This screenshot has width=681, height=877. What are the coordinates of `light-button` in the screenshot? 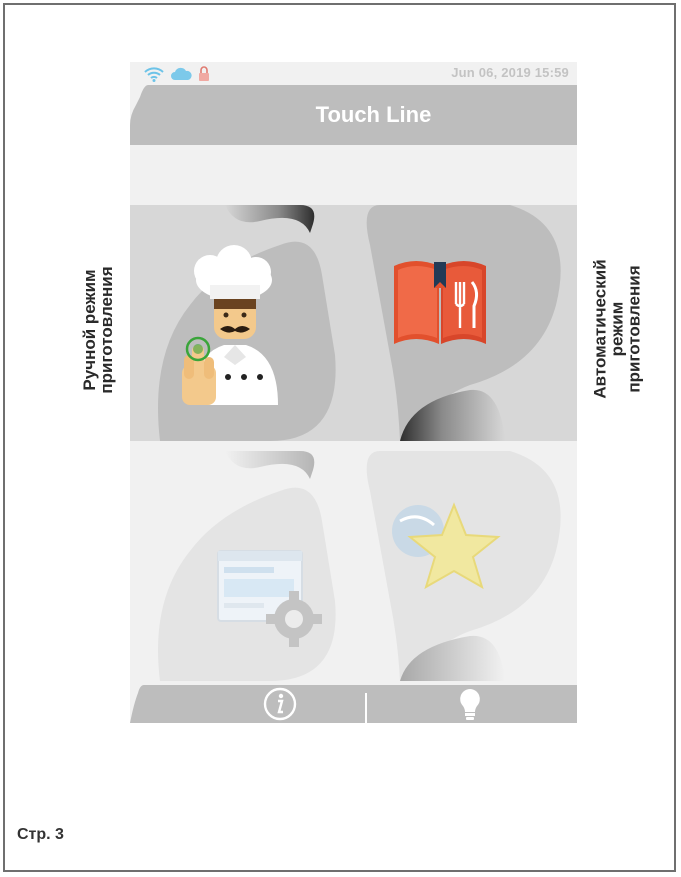 It's located at (470, 704).